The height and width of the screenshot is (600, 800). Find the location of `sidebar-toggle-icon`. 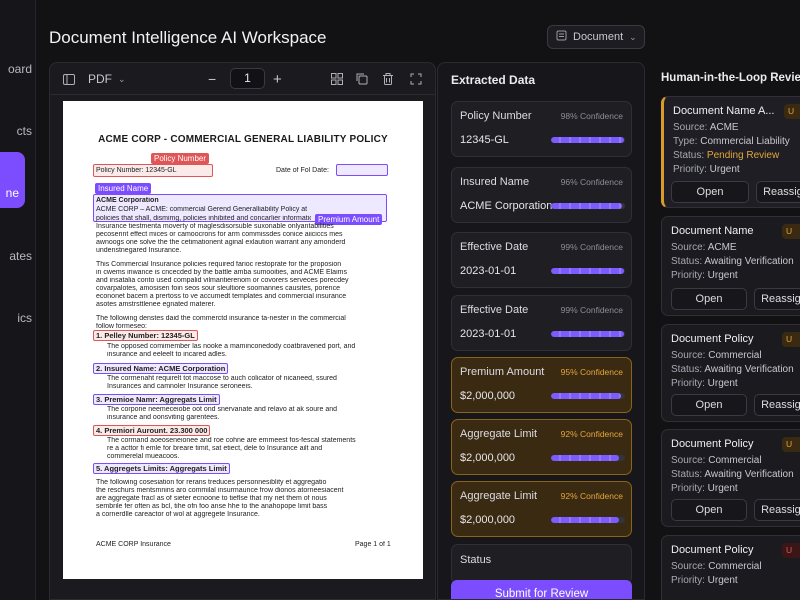

sidebar-toggle-icon is located at coordinates (69, 79).